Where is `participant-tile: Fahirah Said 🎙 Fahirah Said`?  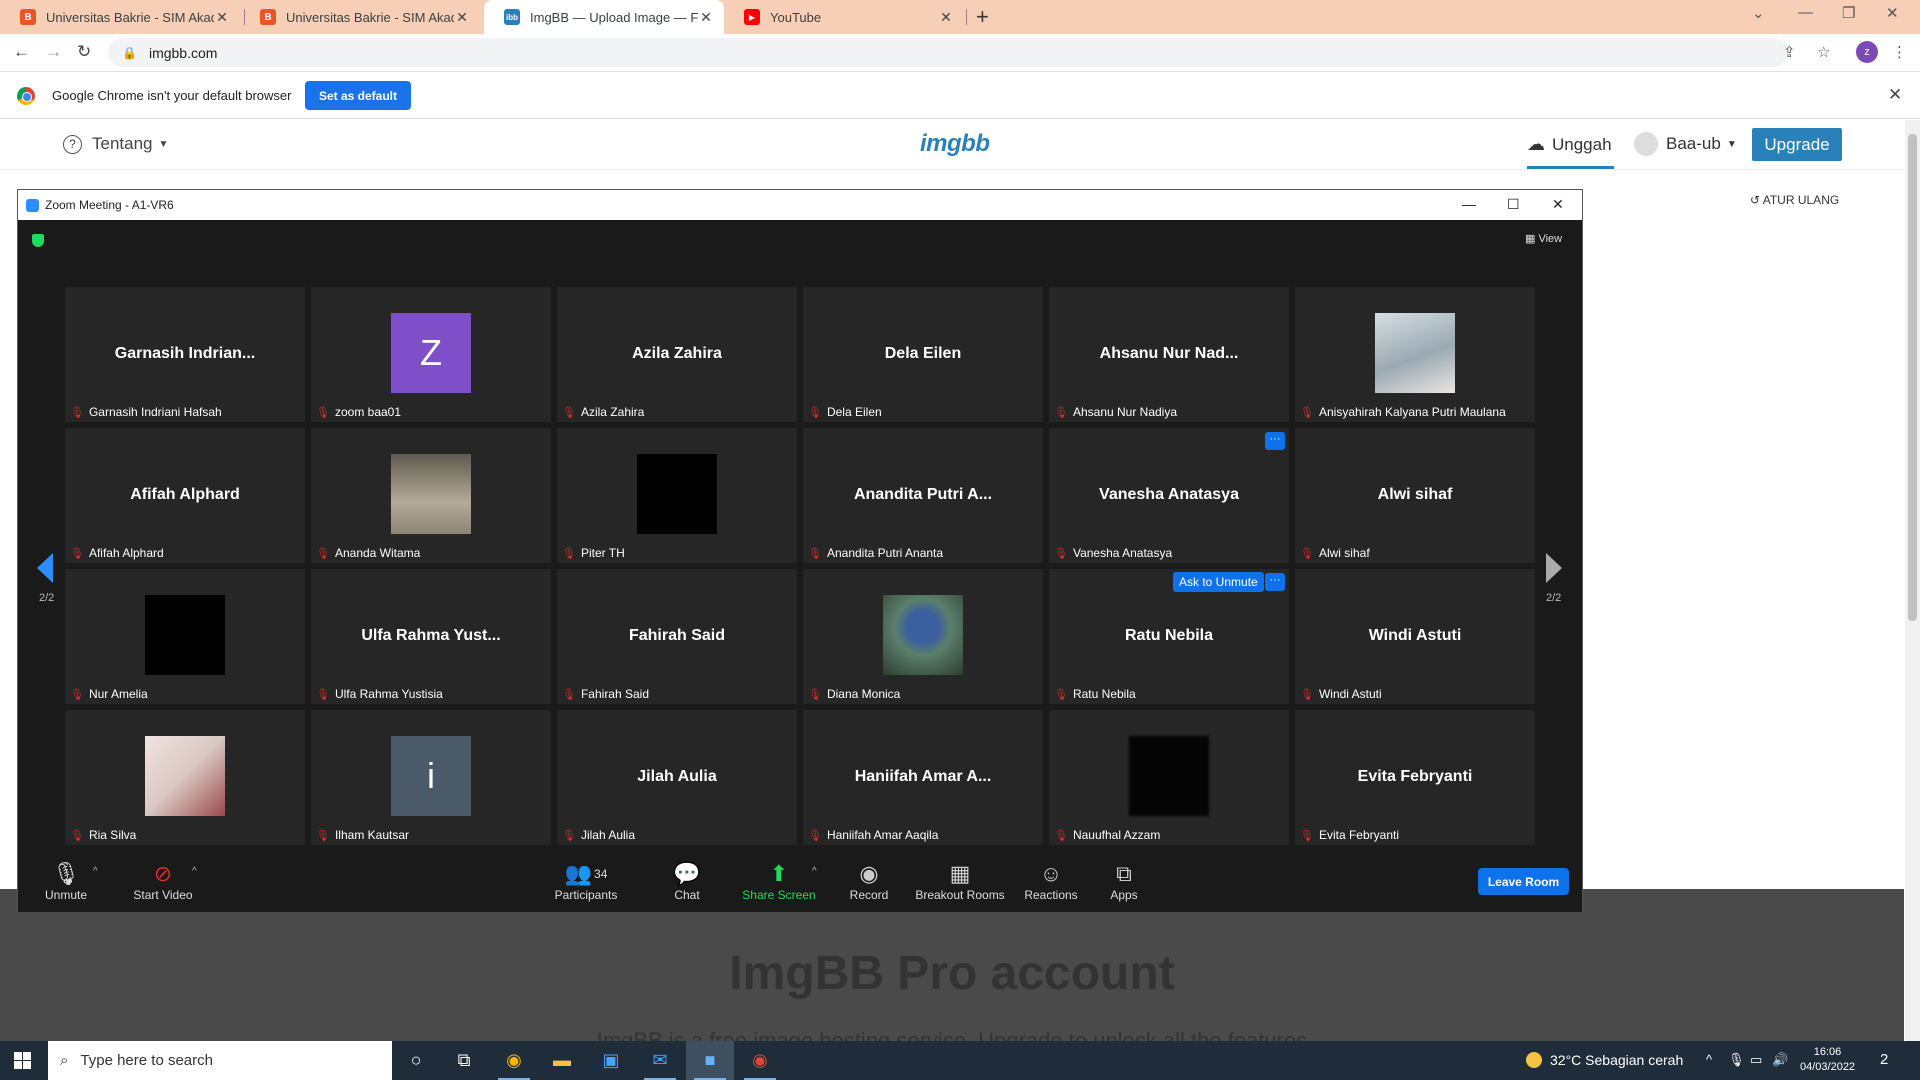 participant-tile: Fahirah Said 🎙 Fahirah Said is located at coordinates (677, 636).